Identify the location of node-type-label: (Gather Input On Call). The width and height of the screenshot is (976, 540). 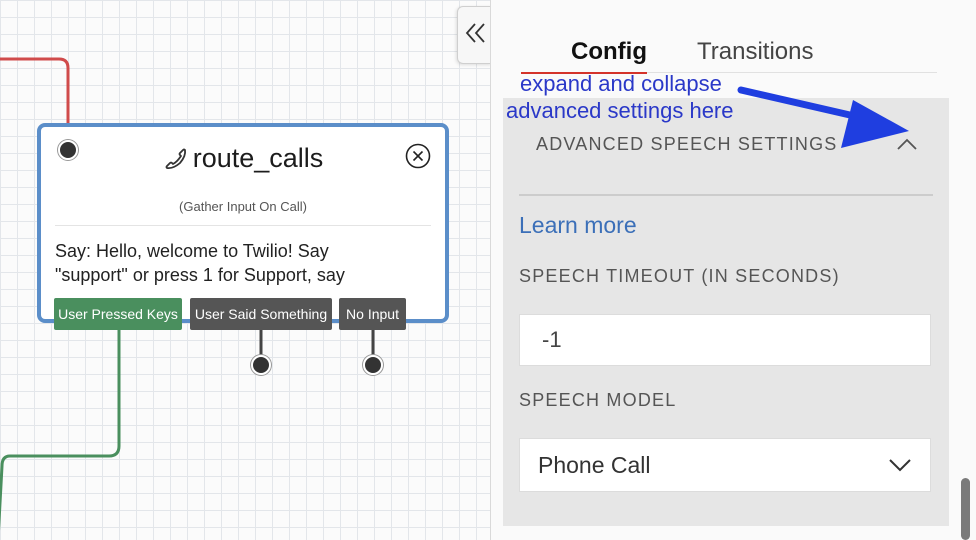
(243, 206).